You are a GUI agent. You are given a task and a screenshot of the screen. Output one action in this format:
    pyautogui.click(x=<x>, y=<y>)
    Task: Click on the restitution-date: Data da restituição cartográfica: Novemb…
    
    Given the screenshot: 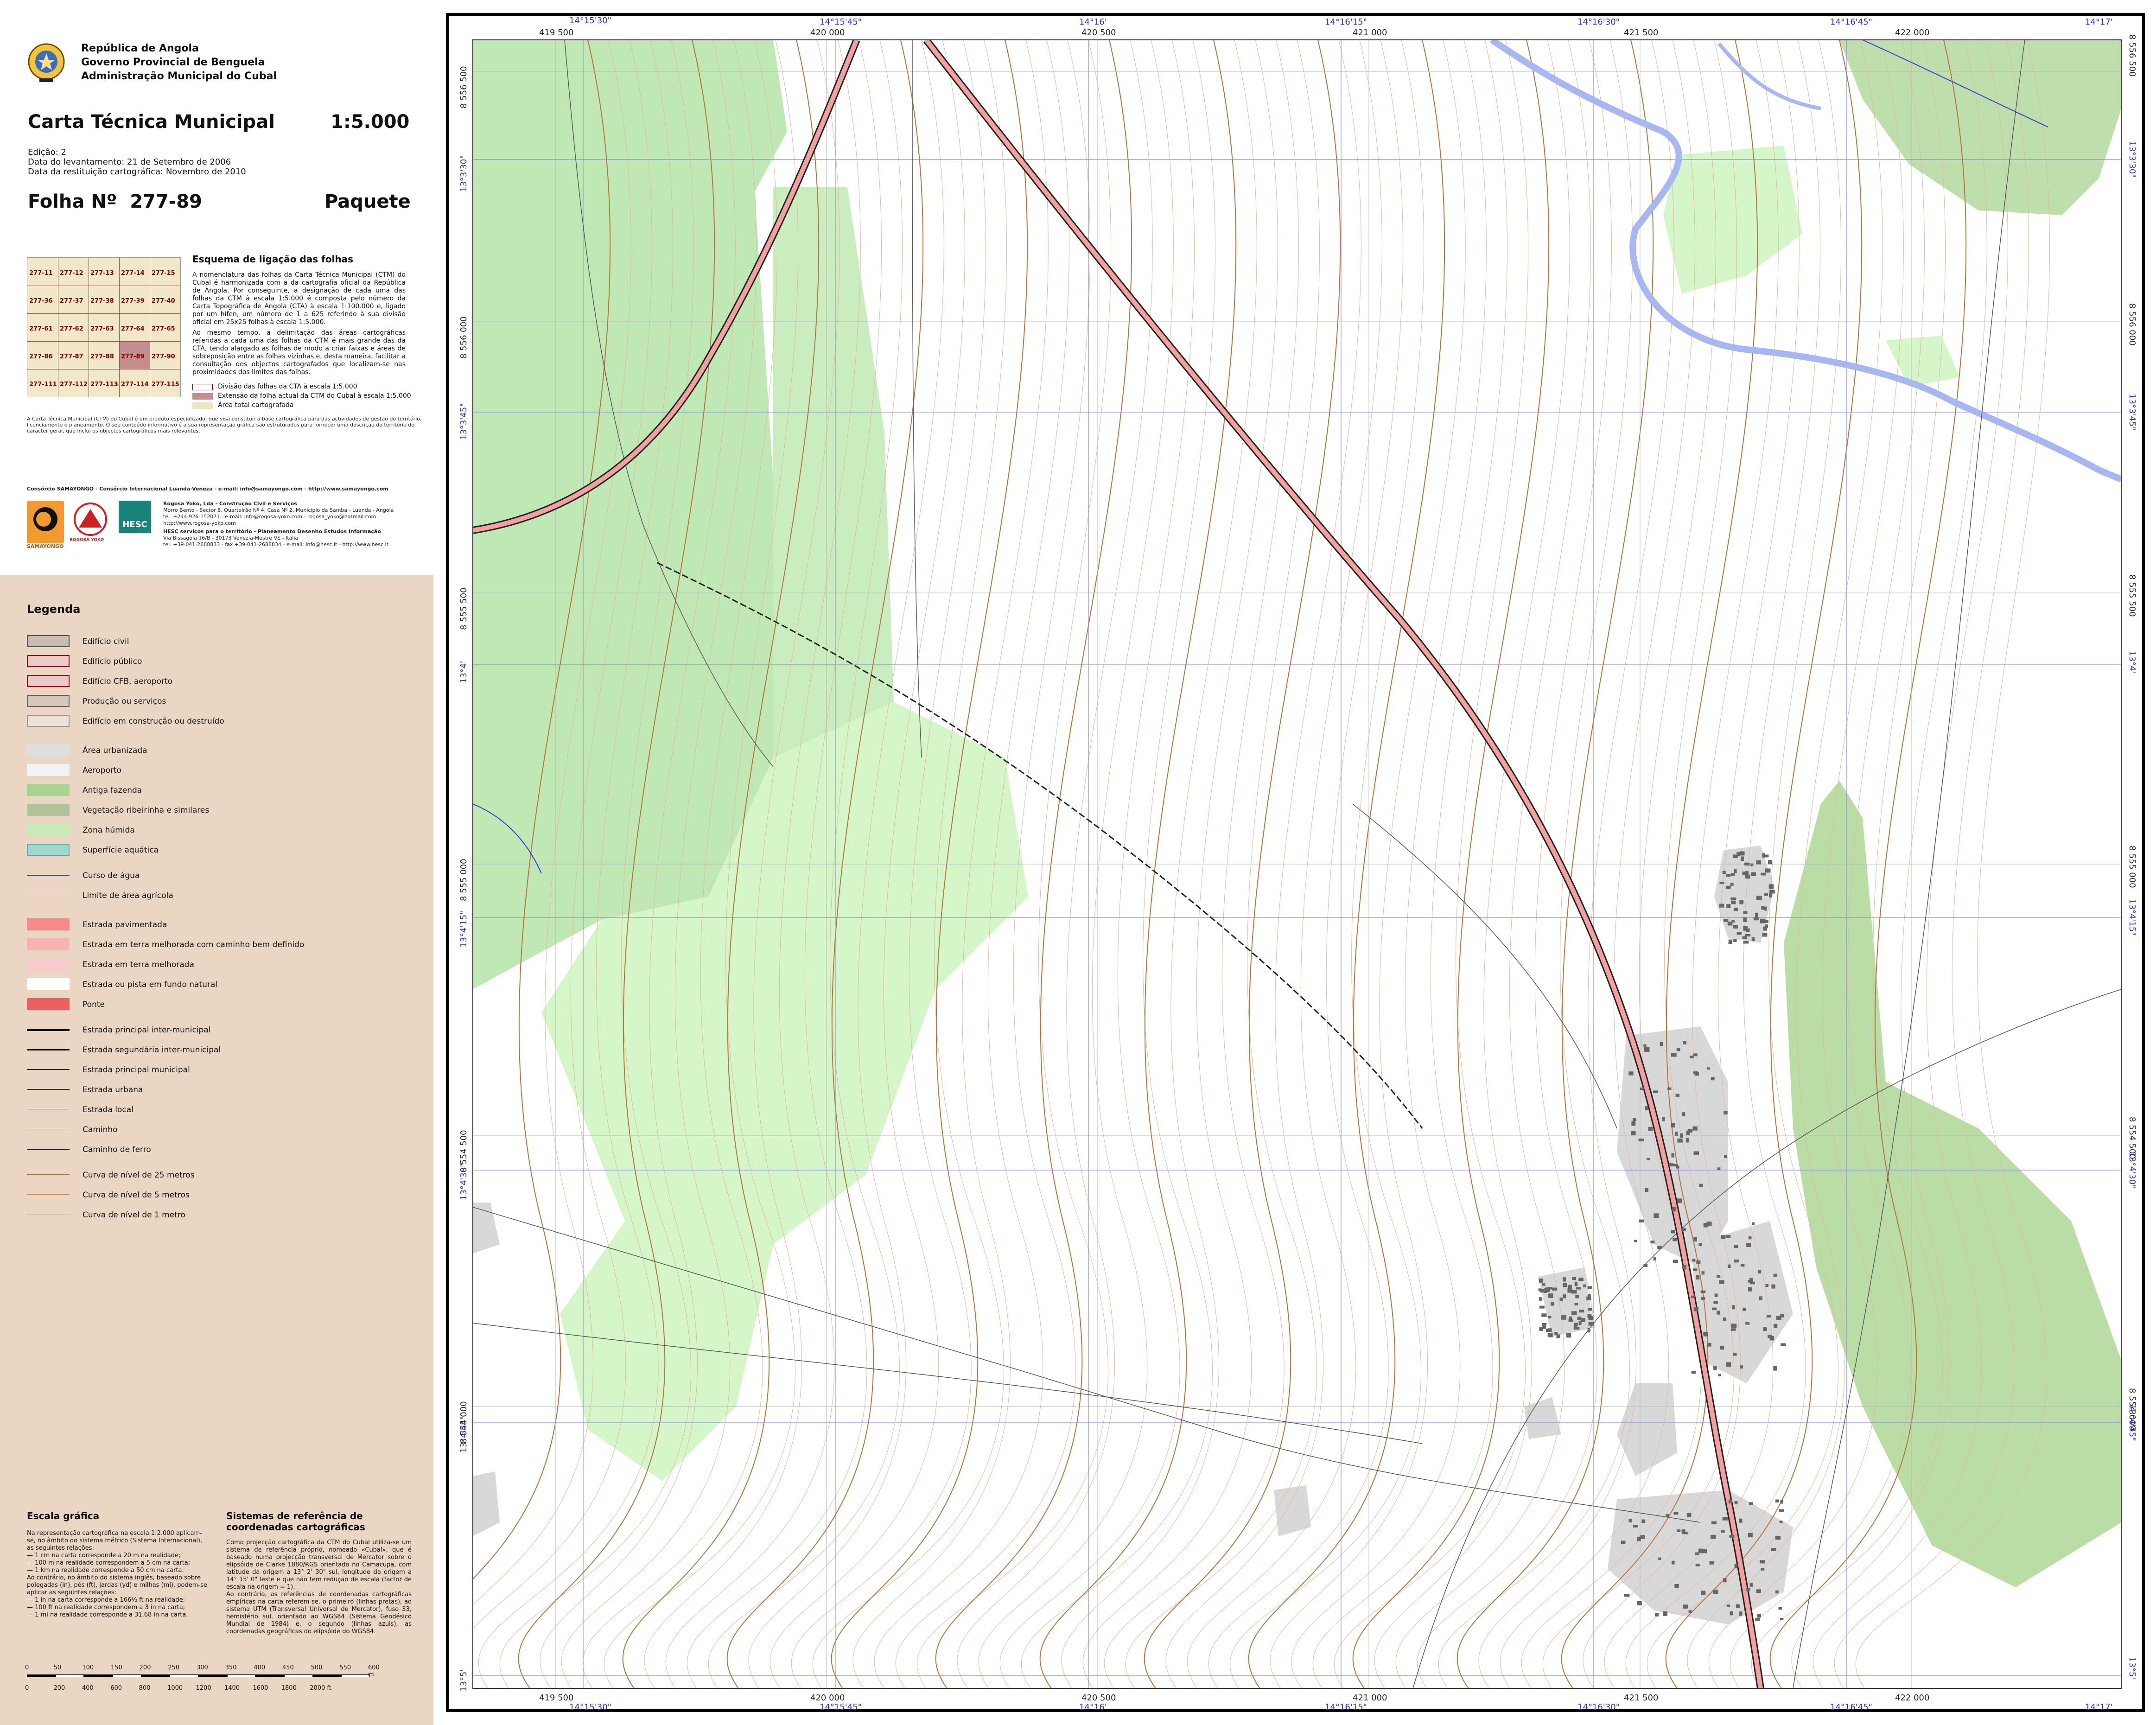 What is the action you would take?
    pyautogui.click(x=137, y=172)
    